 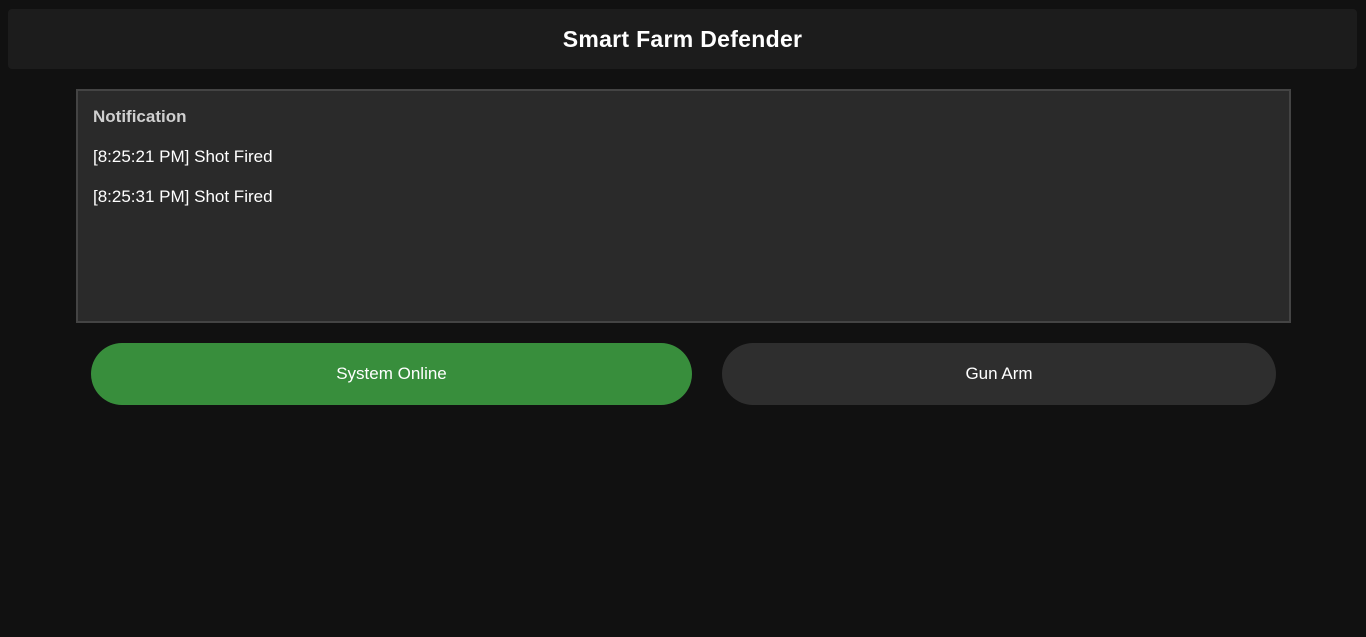 I want to click on app-title: Smart Farm Defender, so click(x=682, y=38).